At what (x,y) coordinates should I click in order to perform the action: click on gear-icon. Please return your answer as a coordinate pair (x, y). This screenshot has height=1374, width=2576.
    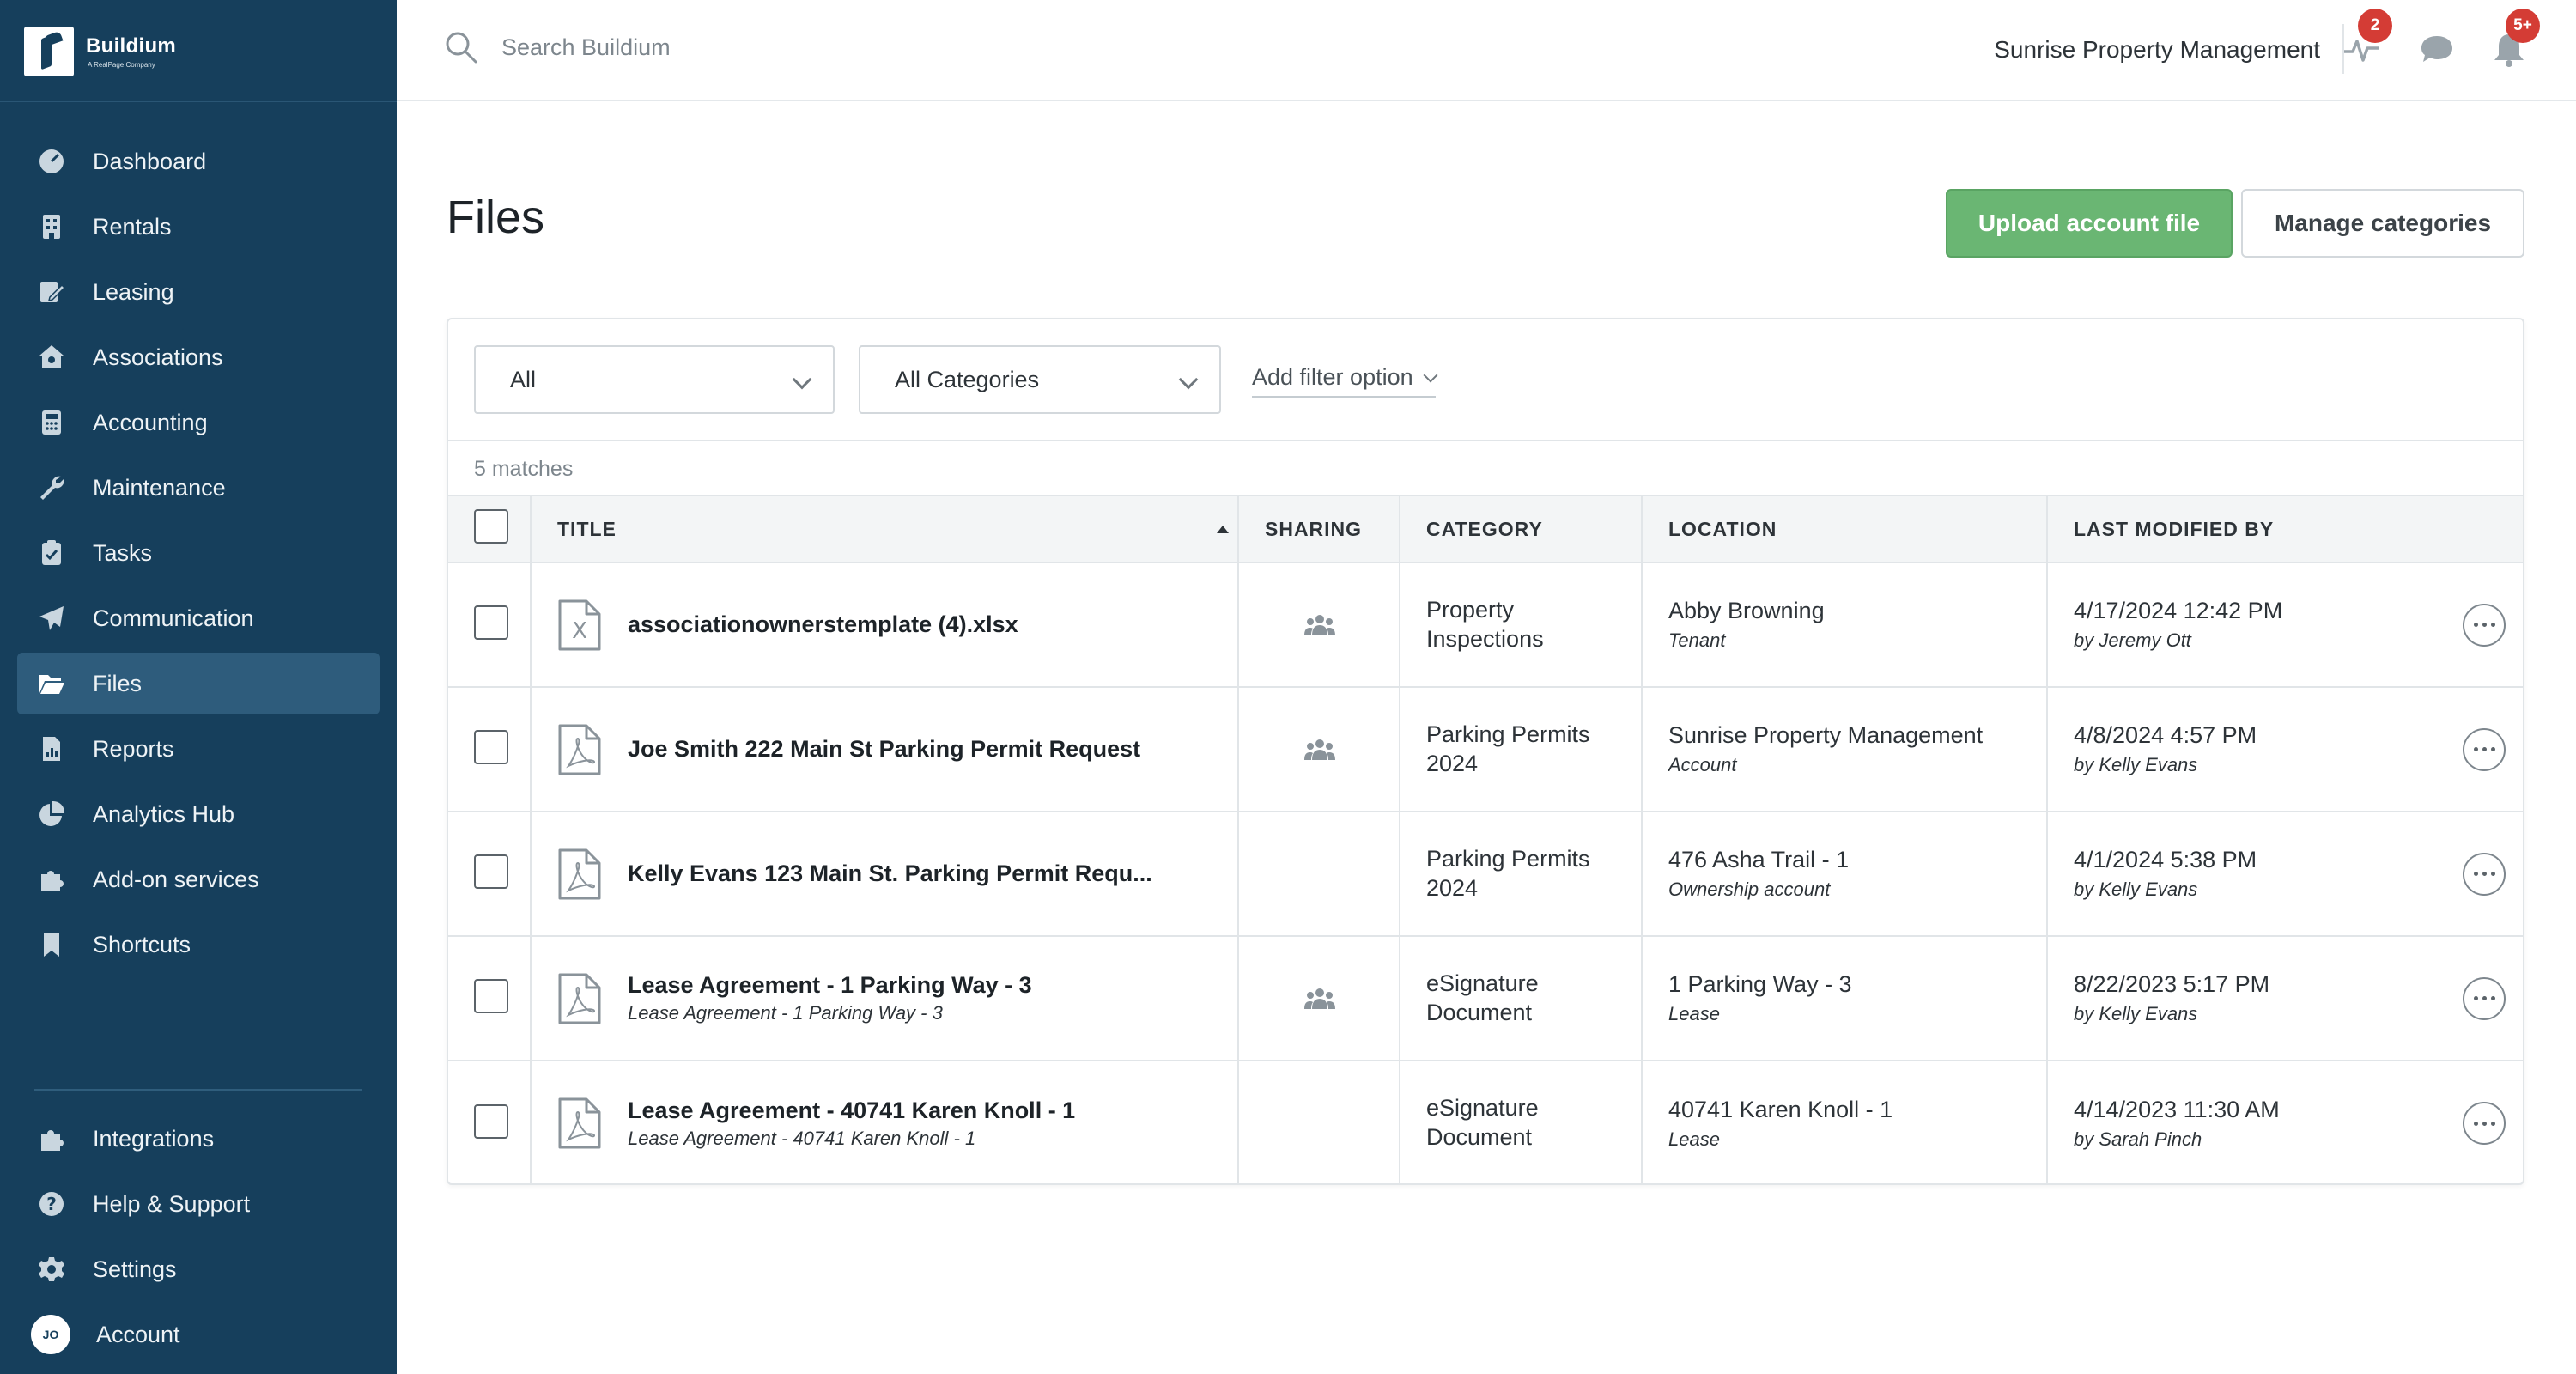
    Looking at the image, I should click on (52, 1269).